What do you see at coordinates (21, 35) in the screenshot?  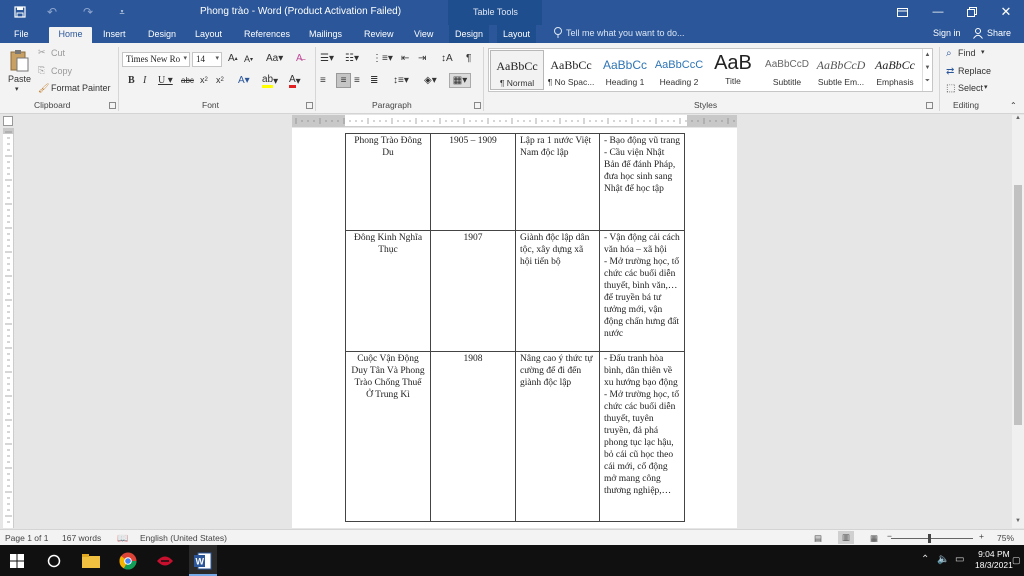 I see `tab-file: File` at bounding box center [21, 35].